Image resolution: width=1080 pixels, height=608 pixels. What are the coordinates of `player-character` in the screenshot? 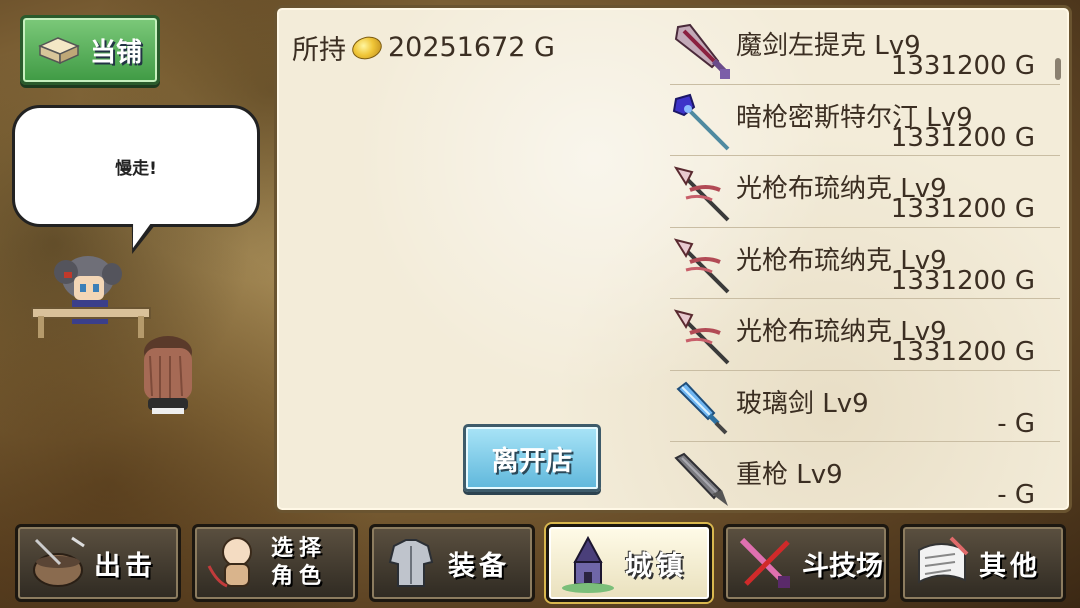 It's located at (168, 375).